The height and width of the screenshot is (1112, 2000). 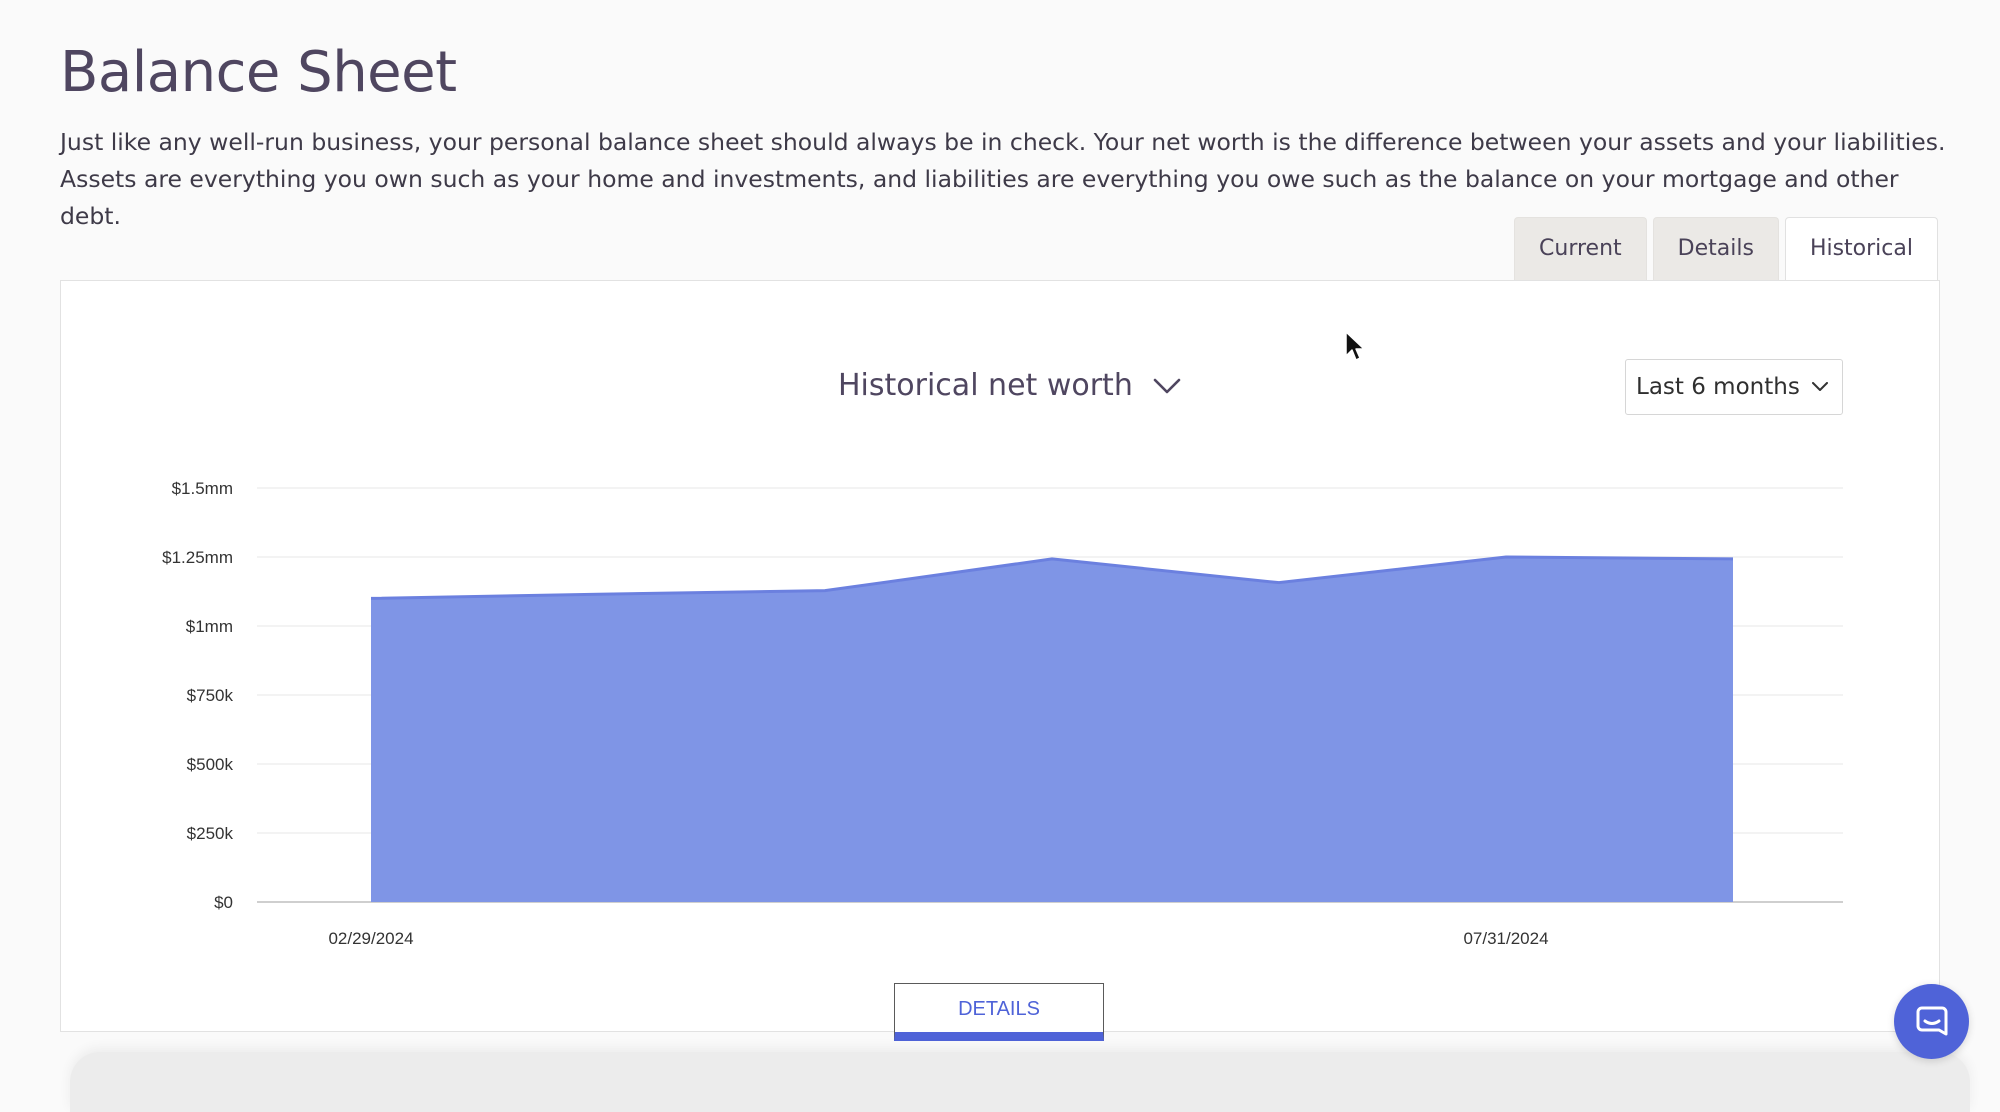 I want to click on y-tick-label: $1.25mm, so click(x=197, y=557).